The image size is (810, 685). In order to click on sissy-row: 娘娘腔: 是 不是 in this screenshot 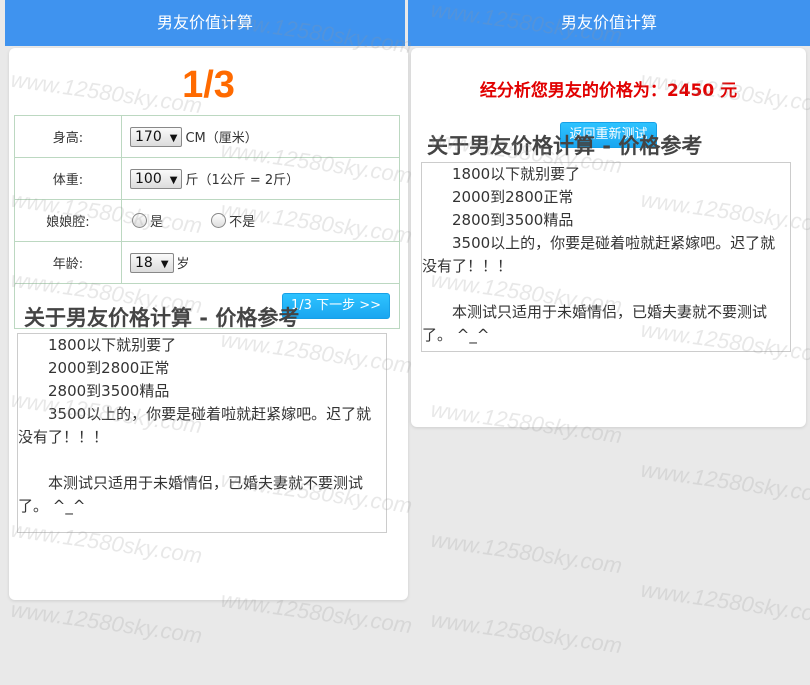, I will do `click(207, 220)`.